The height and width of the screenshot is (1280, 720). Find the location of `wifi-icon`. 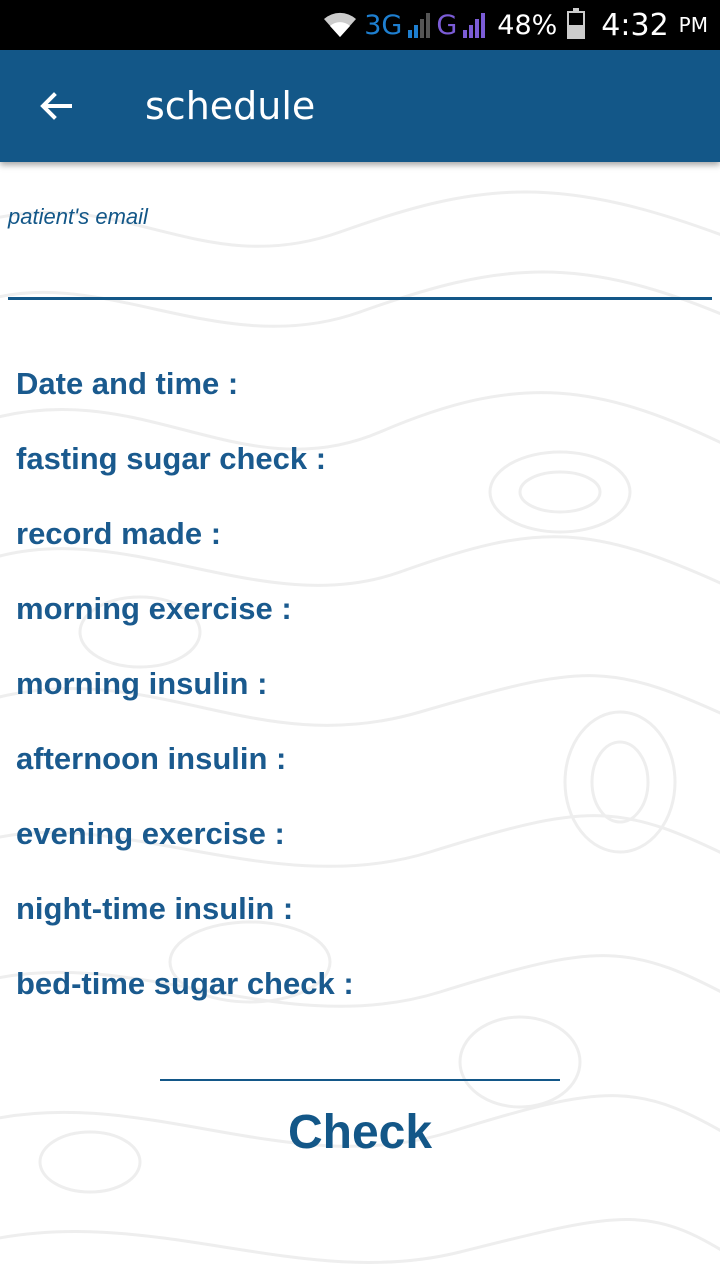

wifi-icon is located at coordinates (340, 24).